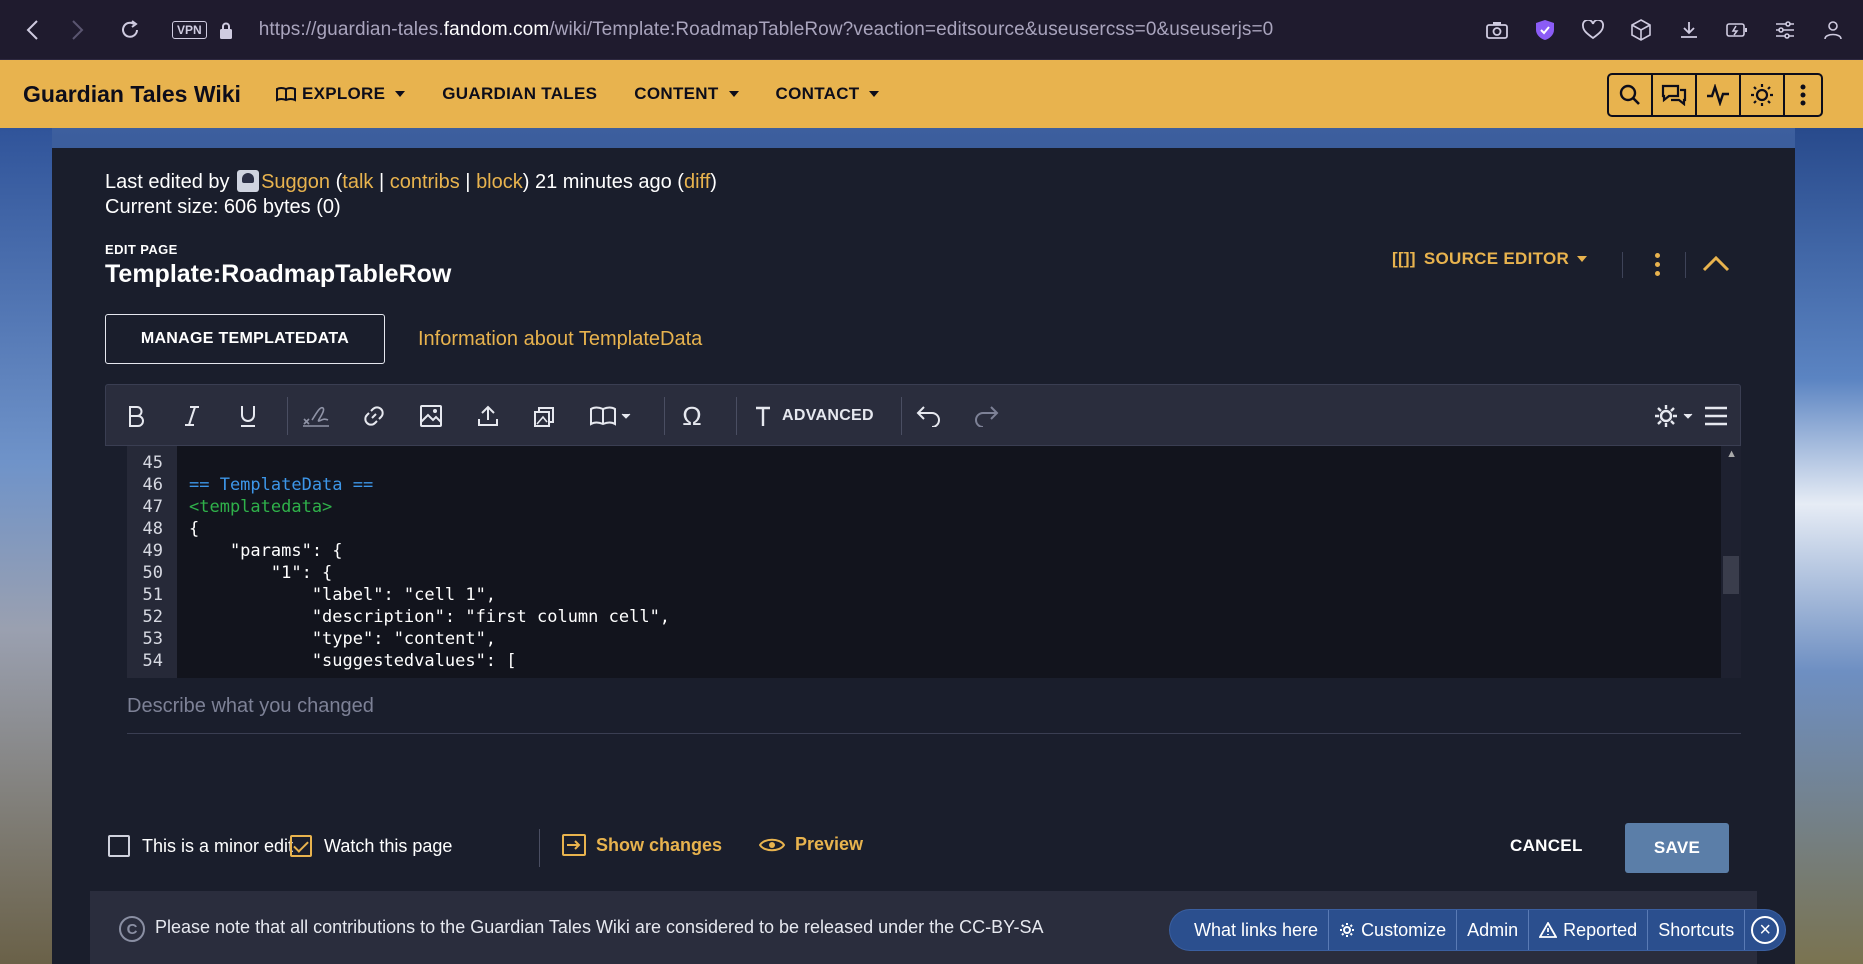 The image size is (1863, 964). What do you see at coordinates (1803, 95) in the screenshot?
I see `more-icon` at bounding box center [1803, 95].